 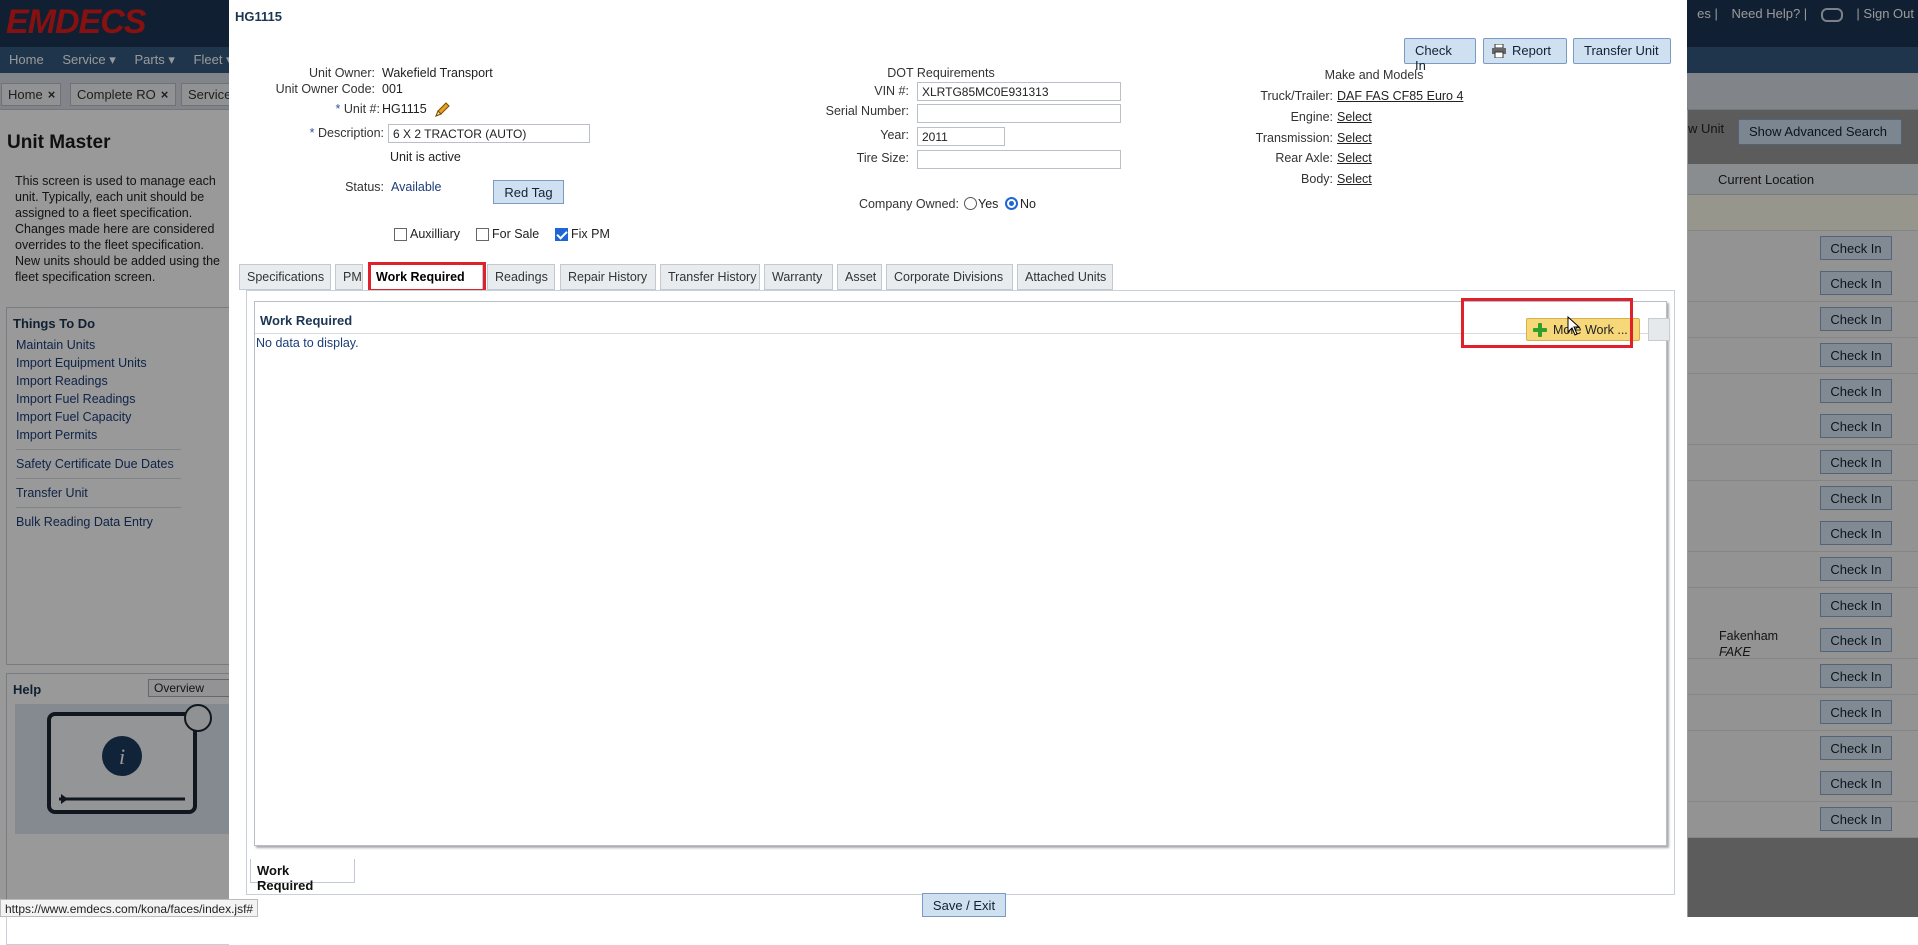 What do you see at coordinates (891, 91) in the screenshot?
I see `vin-label: VIN #:` at bounding box center [891, 91].